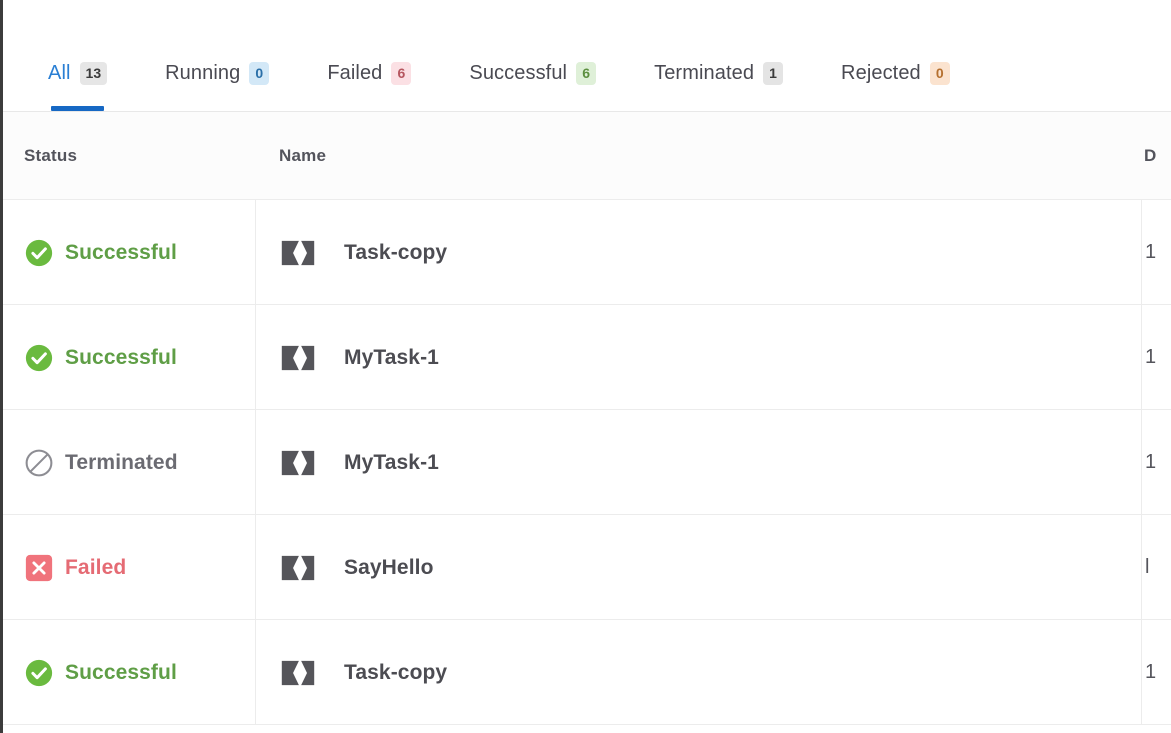 The width and height of the screenshot is (1171, 733). What do you see at coordinates (355, 72) in the screenshot?
I see `tab-label: Failed` at bounding box center [355, 72].